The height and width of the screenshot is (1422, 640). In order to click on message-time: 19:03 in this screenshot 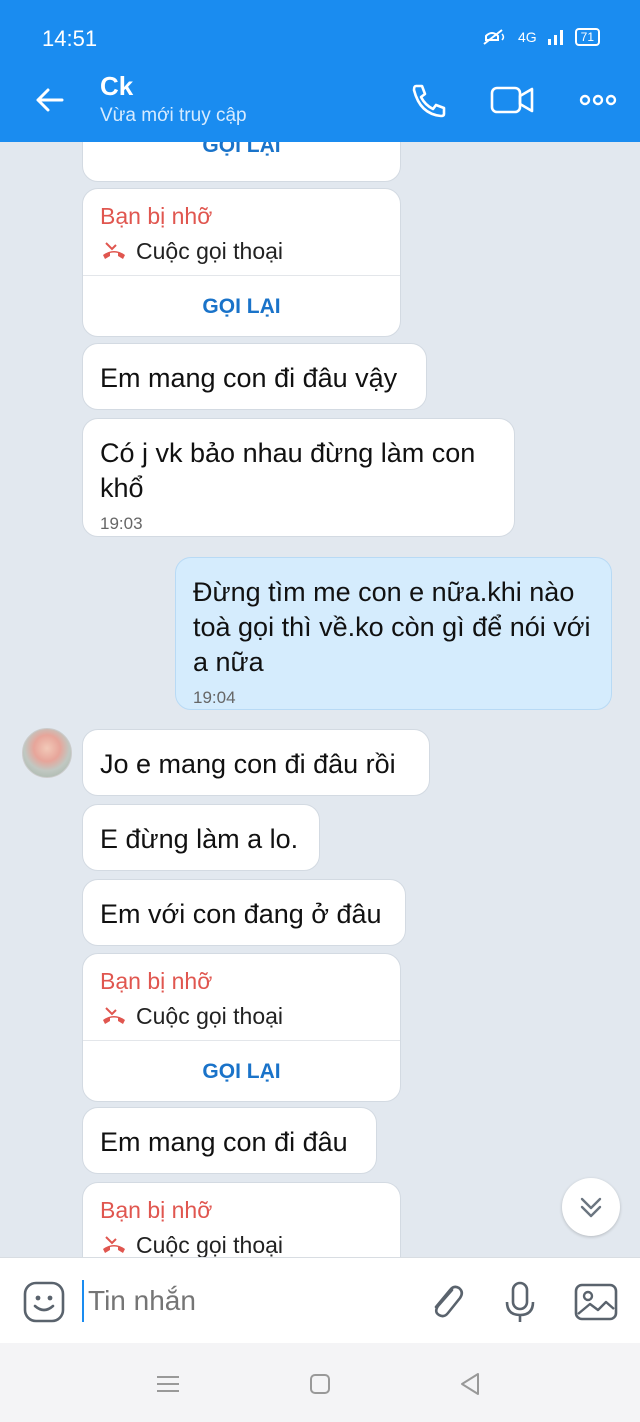, I will do `click(121, 523)`.